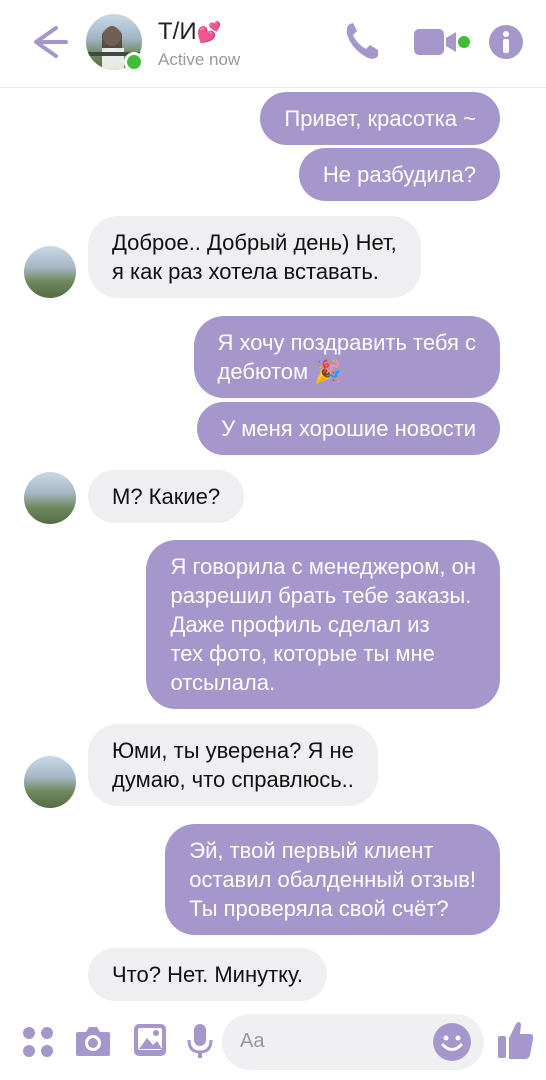 Image resolution: width=546 pixels, height=1080 pixels. I want to click on emoji-button, so click(452, 1044).